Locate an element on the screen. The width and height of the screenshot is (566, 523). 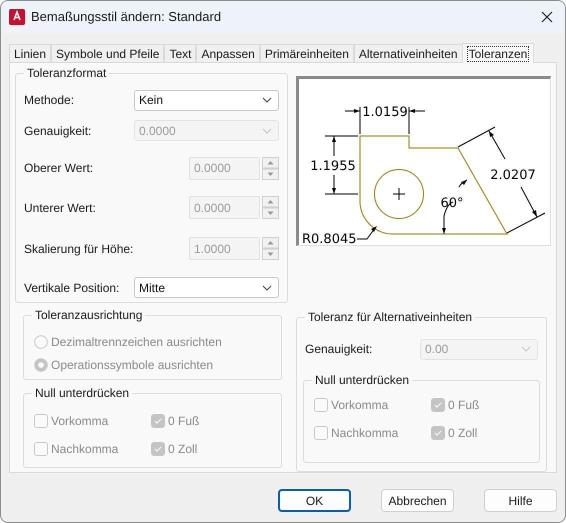
tab: Toleranzen is located at coordinates (498, 53).